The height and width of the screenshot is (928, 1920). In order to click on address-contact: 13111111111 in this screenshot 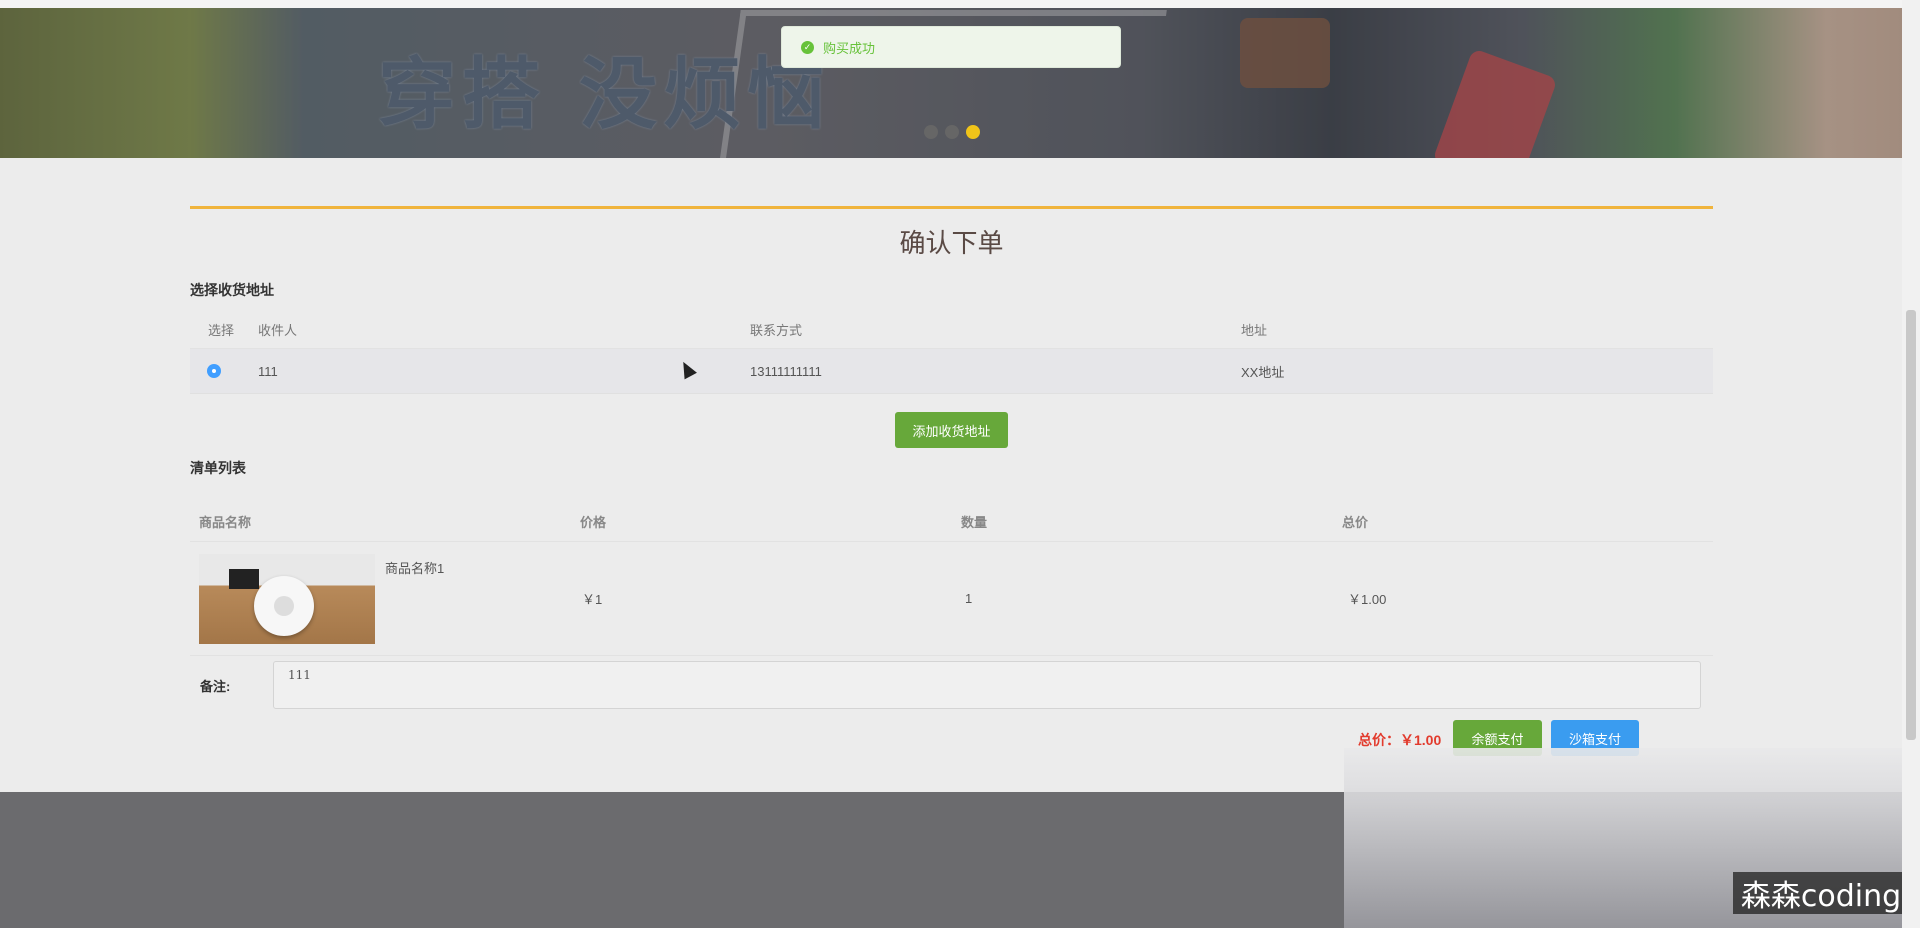, I will do `click(786, 371)`.